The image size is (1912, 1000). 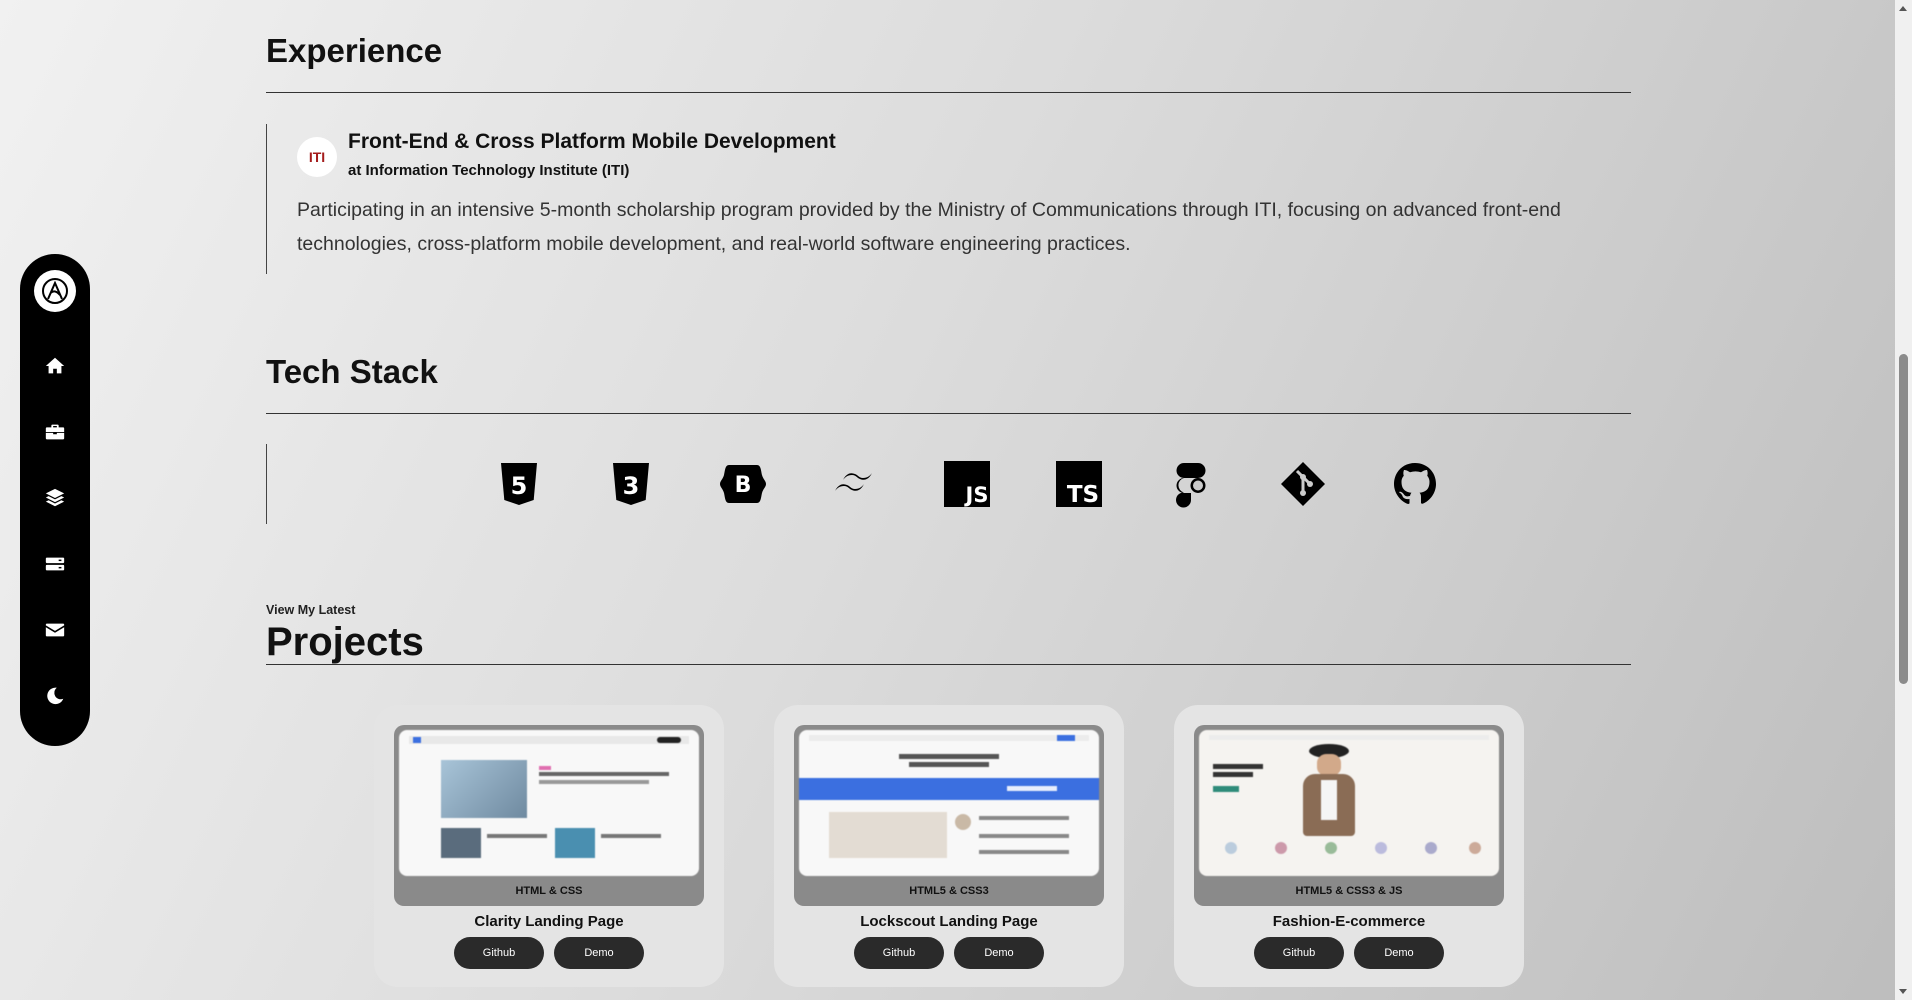 I want to click on sidebar-nav, so click(x=55, y=500).